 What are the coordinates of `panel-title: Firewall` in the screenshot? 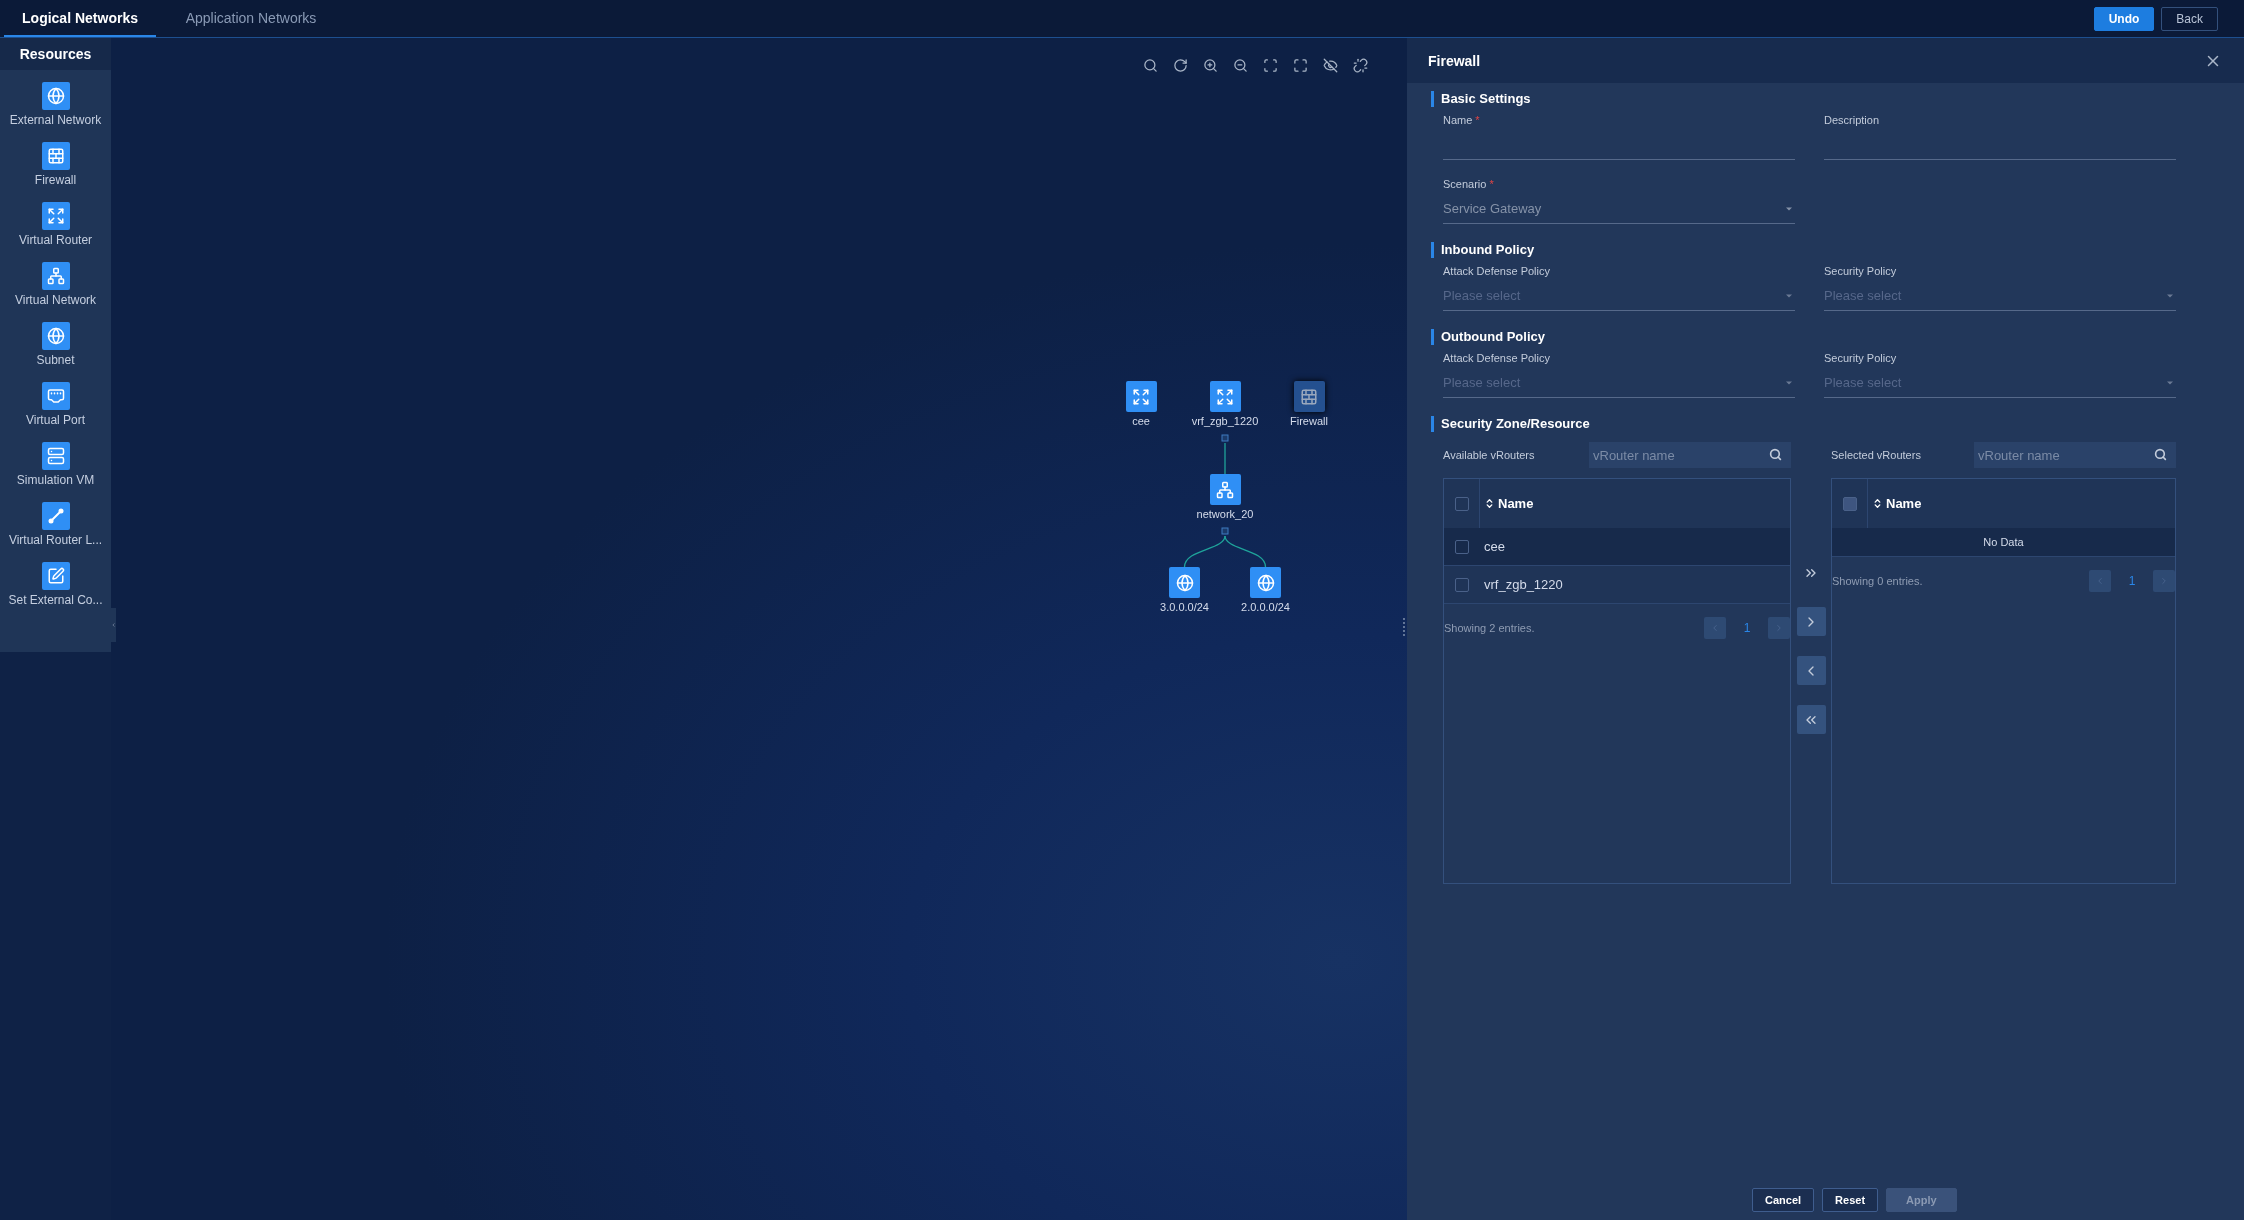 It's located at (1454, 60).